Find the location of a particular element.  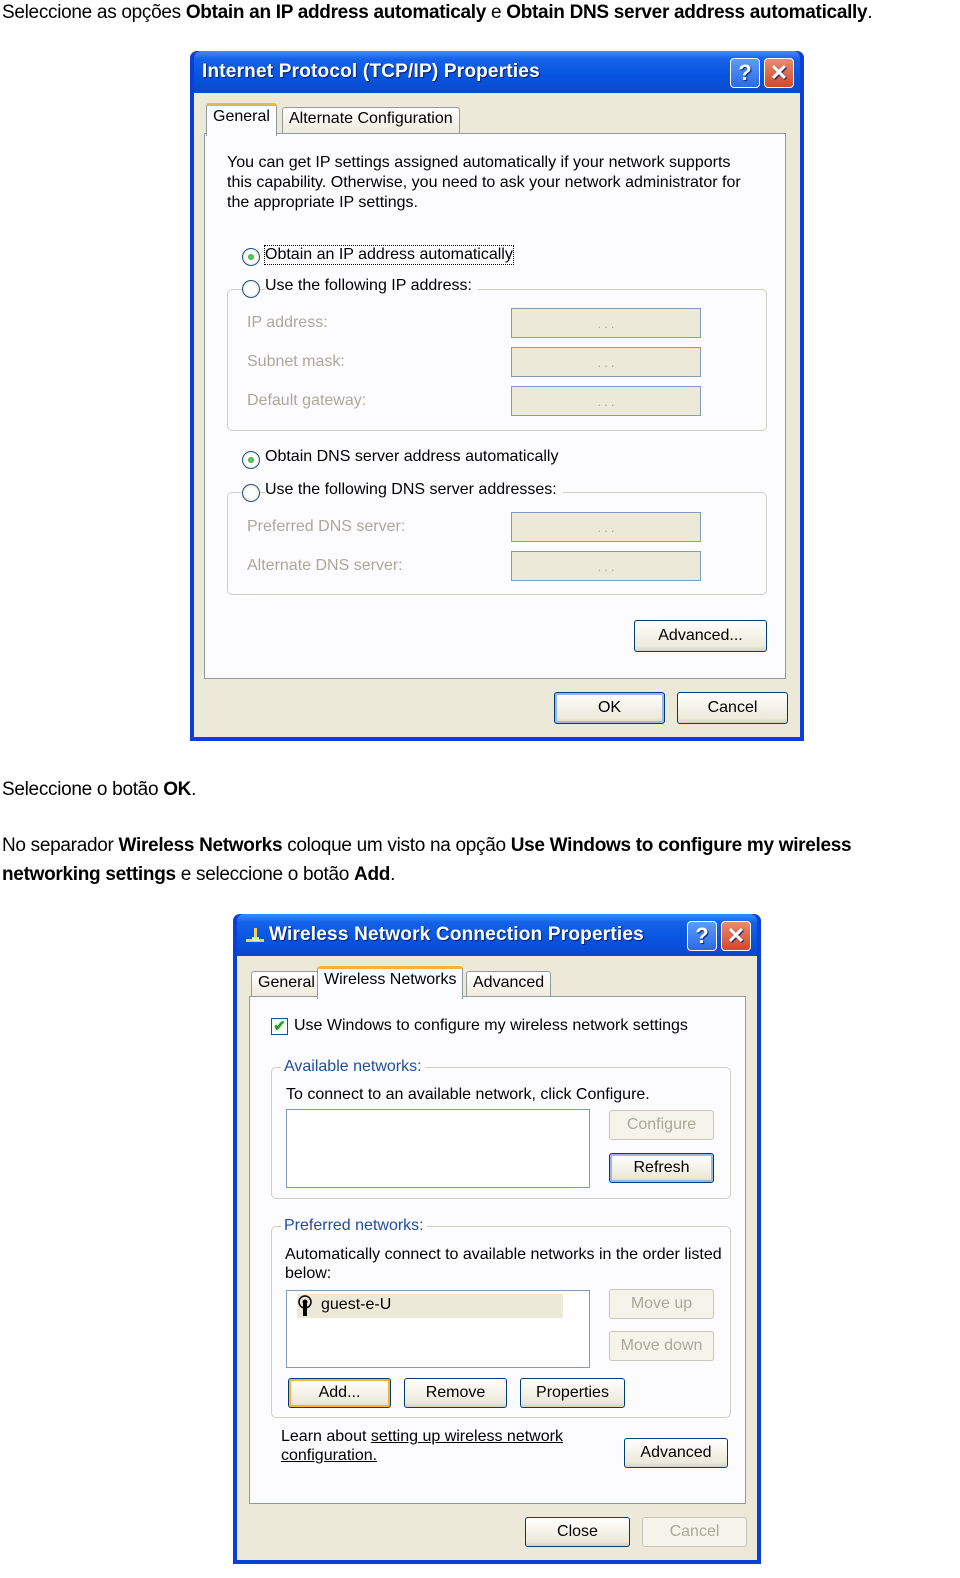

move-up-button: Move up is located at coordinates (661, 1304).